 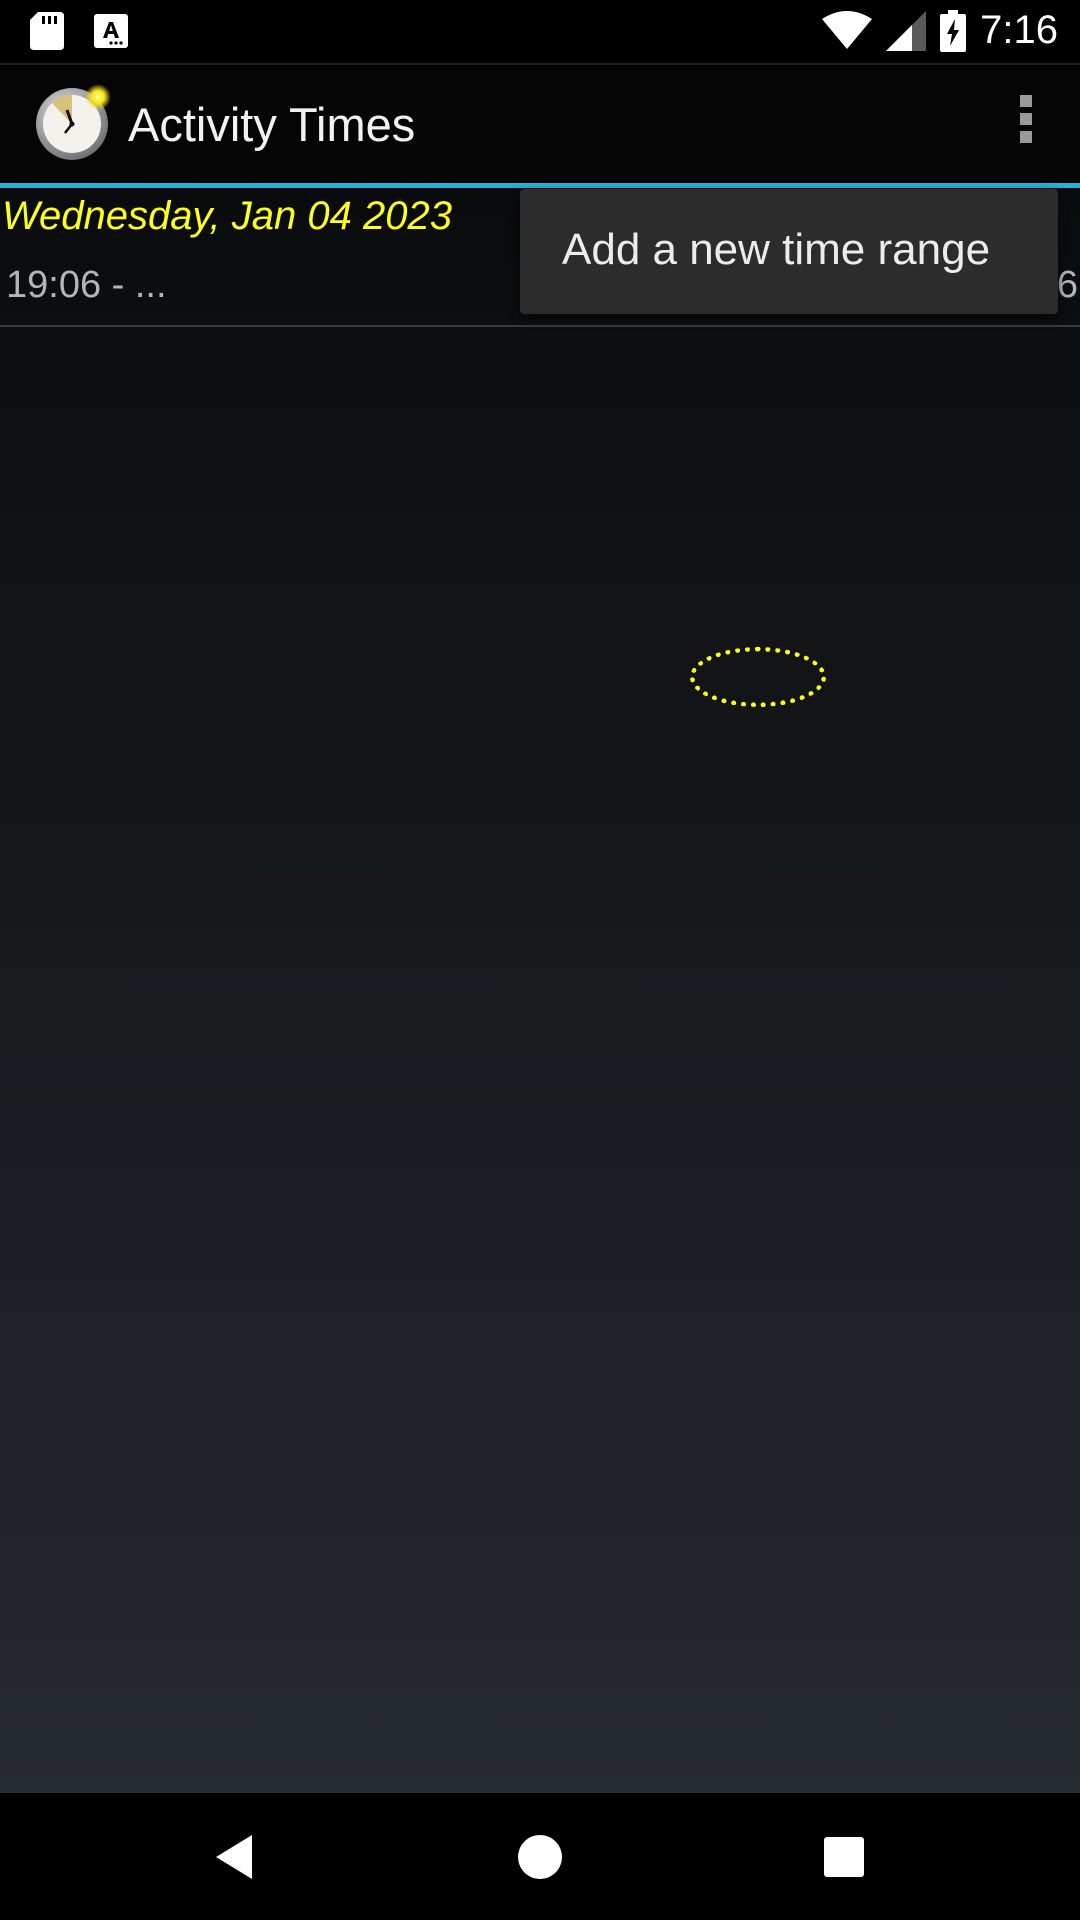 What do you see at coordinates (1067, 285) in the screenshot?
I see `duration-value: 6` at bounding box center [1067, 285].